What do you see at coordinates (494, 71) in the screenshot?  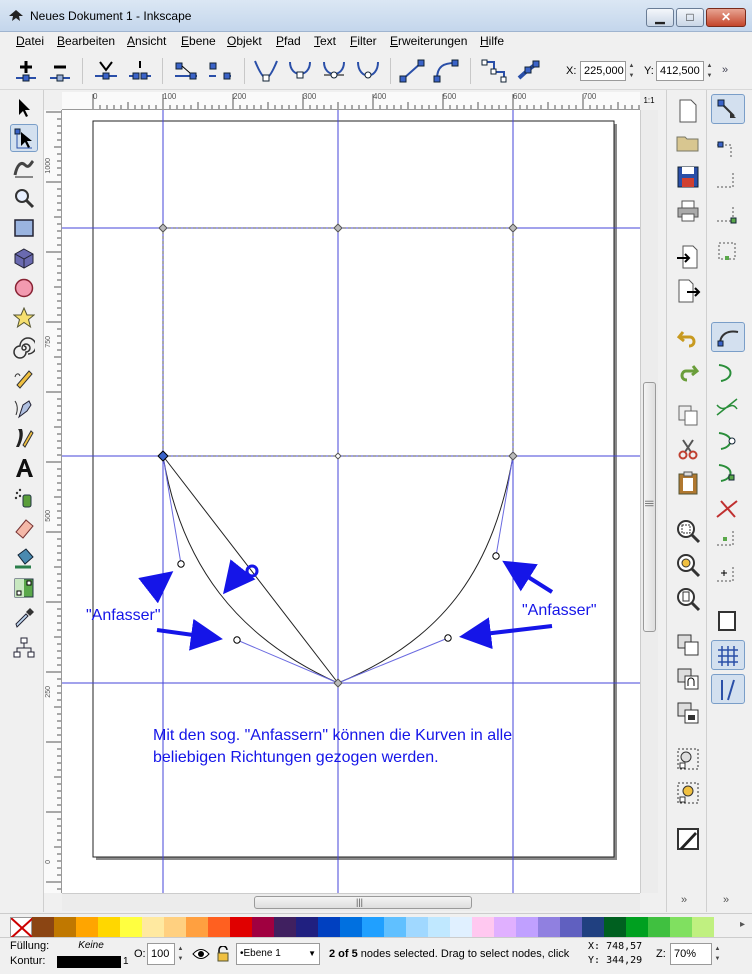 I see `object-to-path-button` at bounding box center [494, 71].